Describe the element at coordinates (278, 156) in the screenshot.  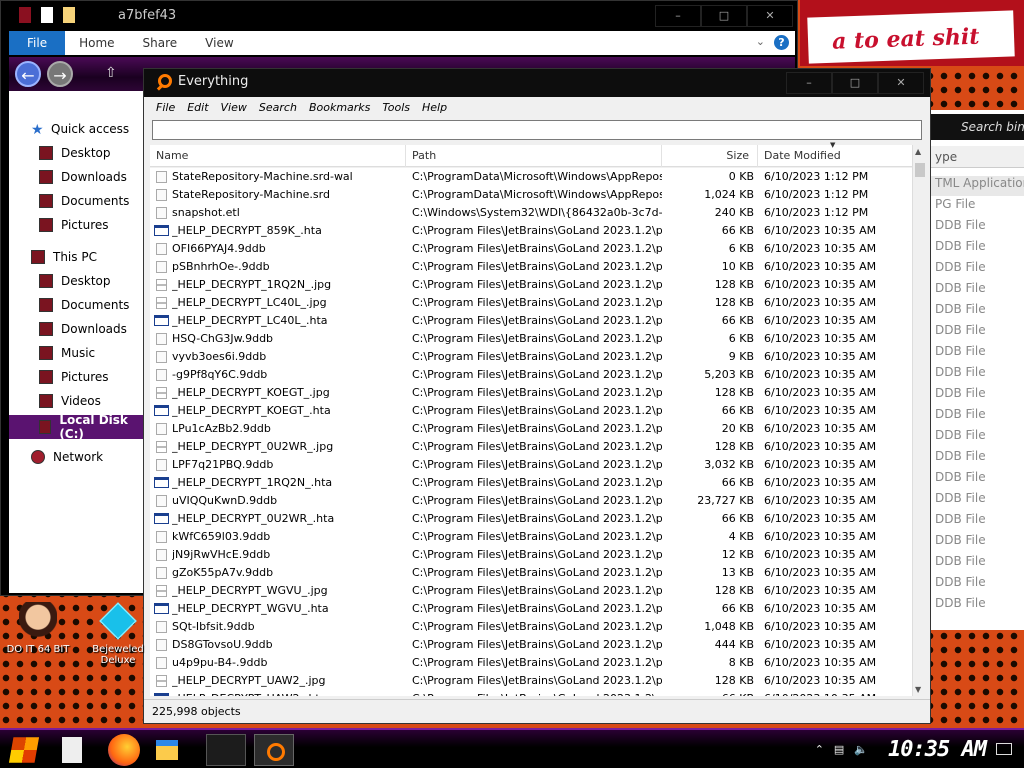
I see `name-column-header: Name` at that location.